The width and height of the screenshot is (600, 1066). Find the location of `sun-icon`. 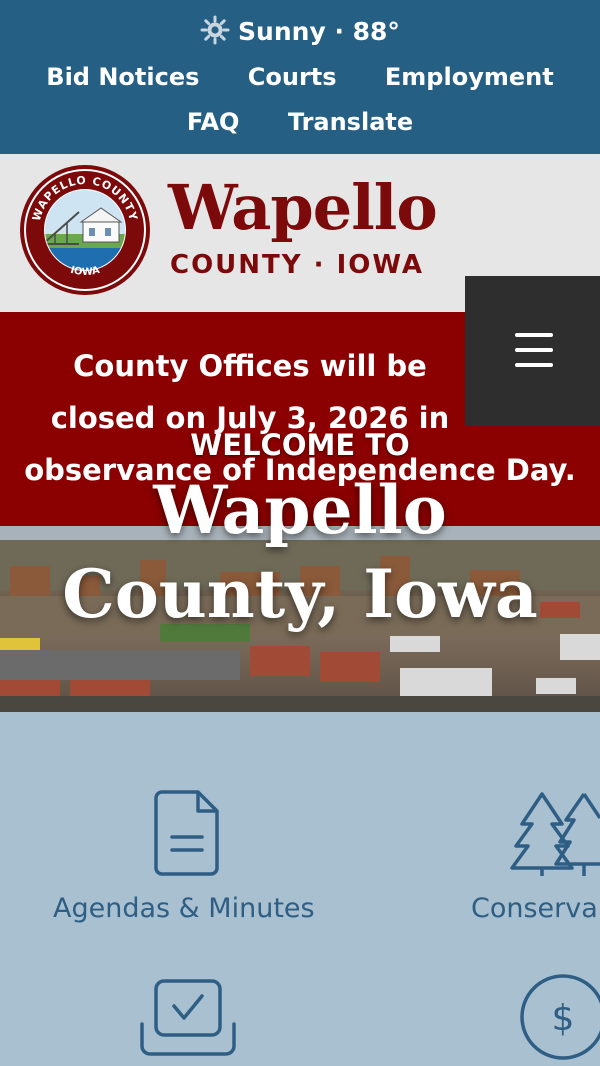

sun-icon is located at coordinates (215, 35).